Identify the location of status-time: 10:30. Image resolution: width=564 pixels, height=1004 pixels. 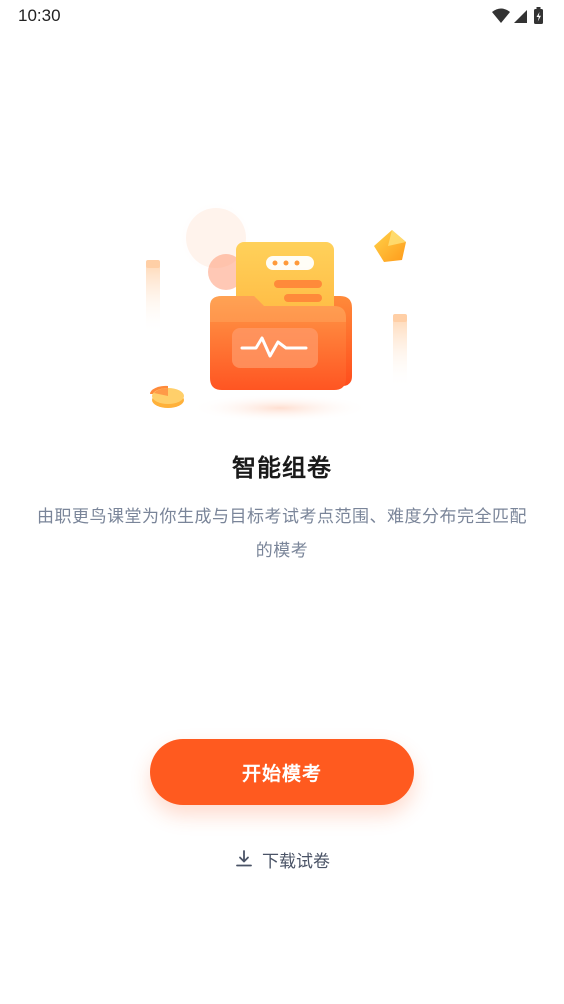
(39, 15).